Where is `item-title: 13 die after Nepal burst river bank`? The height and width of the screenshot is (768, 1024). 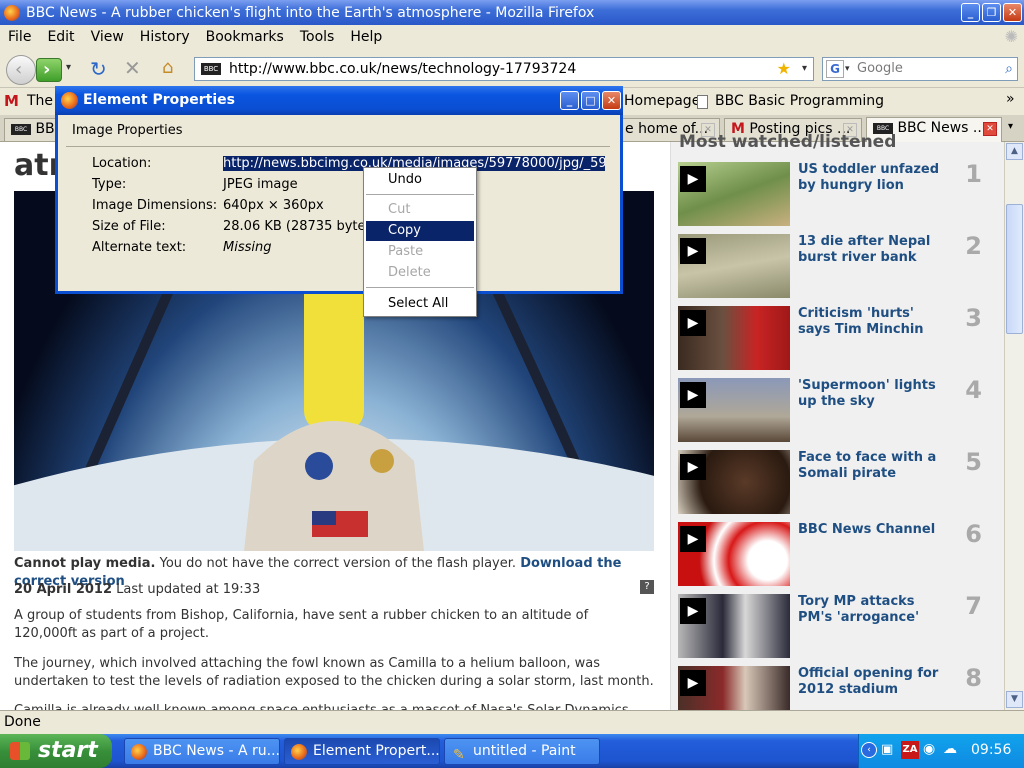
item-title: 13 die after Nepal burst river bank is located at coordinates (873, 250).